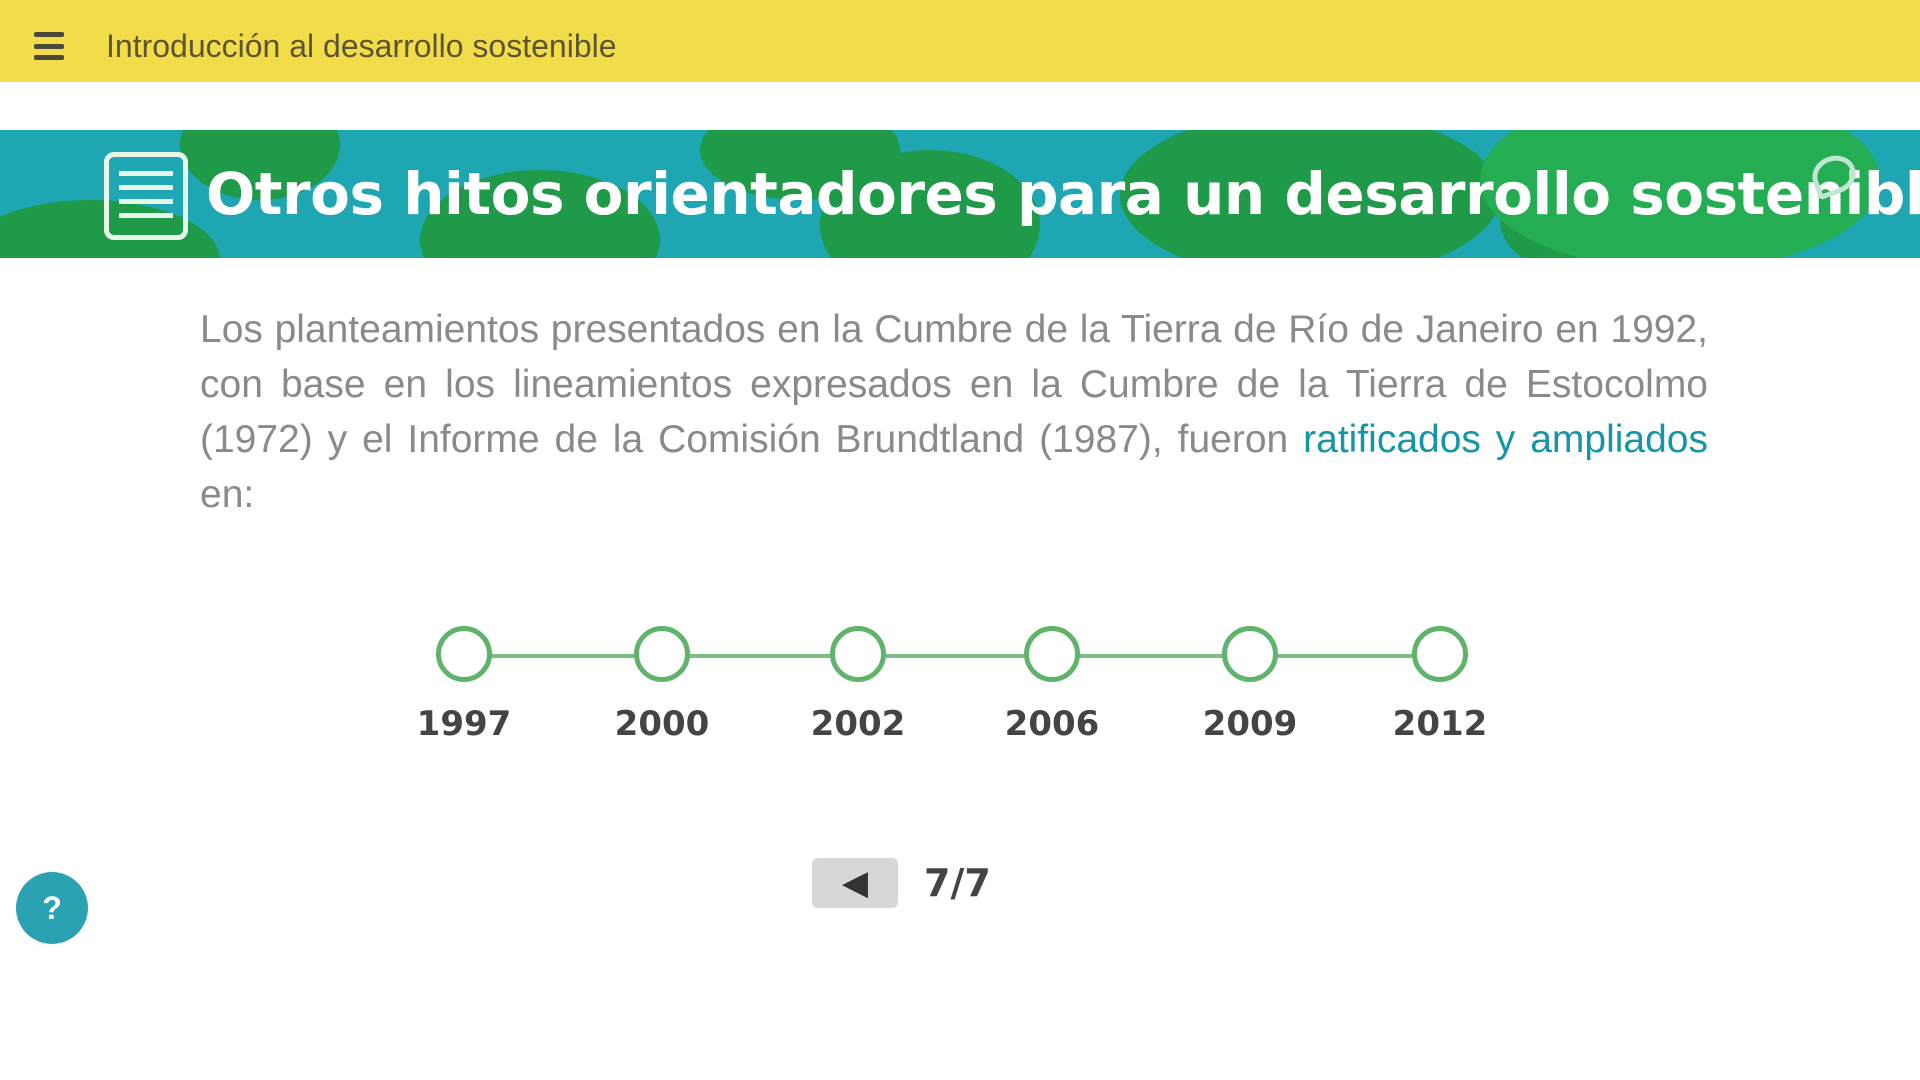 Image resolution: width=1920 pixels, height=1080 pixels. I want to click on help-button: ?, so click(52, 908).